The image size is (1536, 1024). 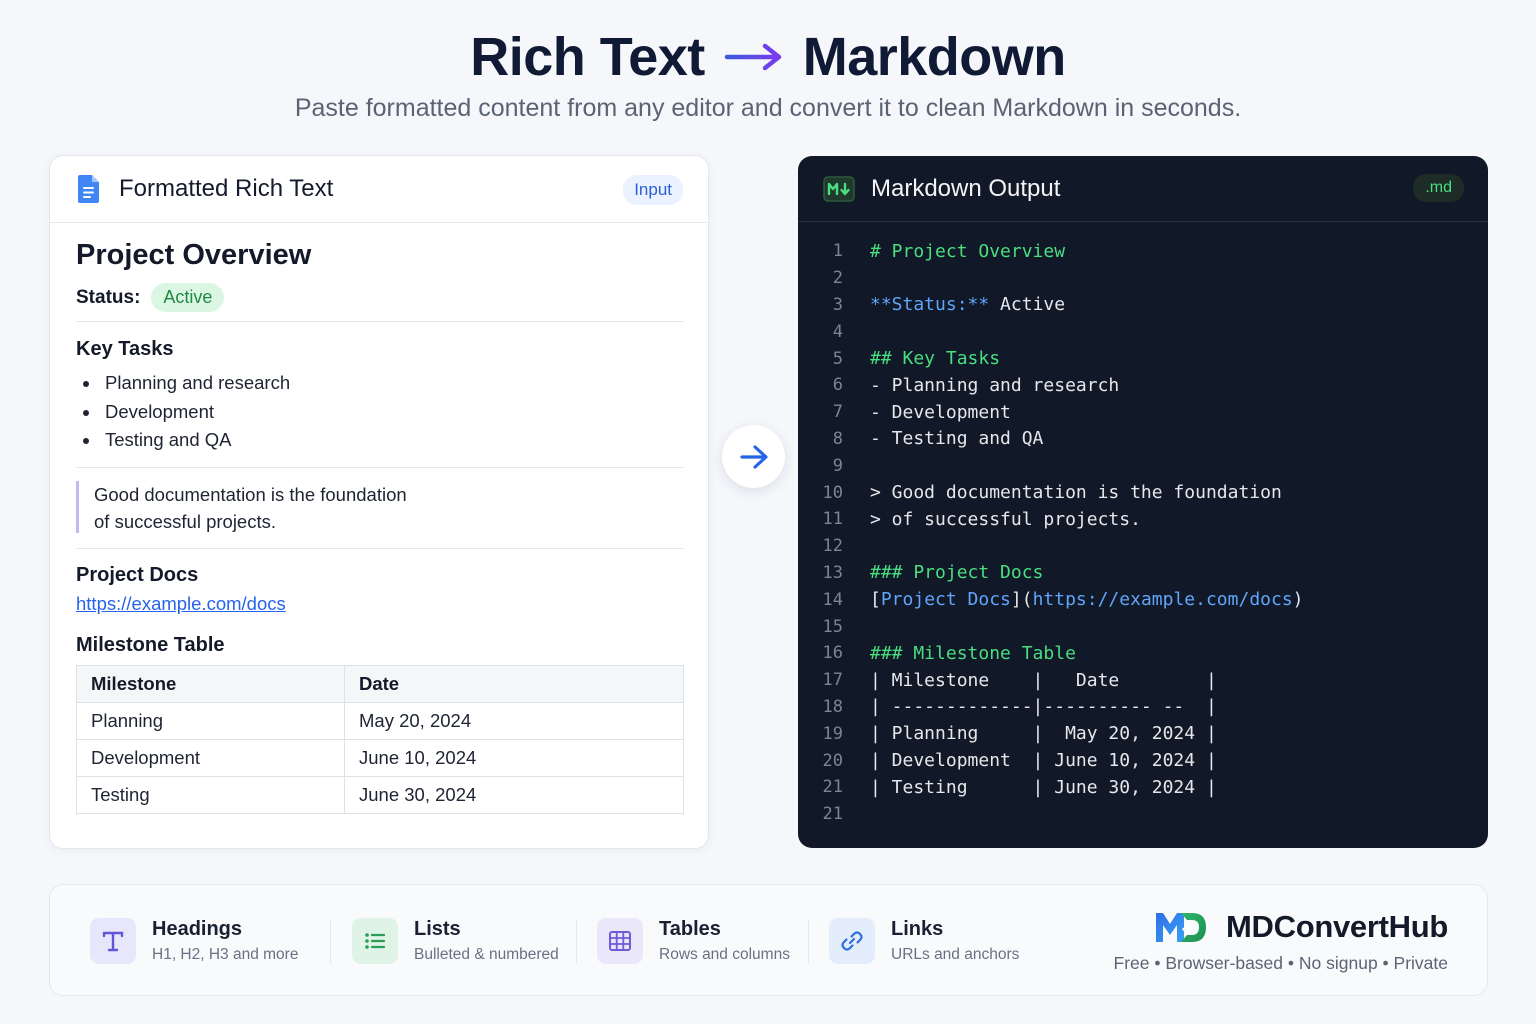 What do you see at coordinates (1143, 251) in the screenshot?
I see `code-line: 1 # Project Overview` at bounding box center [1143, 251].